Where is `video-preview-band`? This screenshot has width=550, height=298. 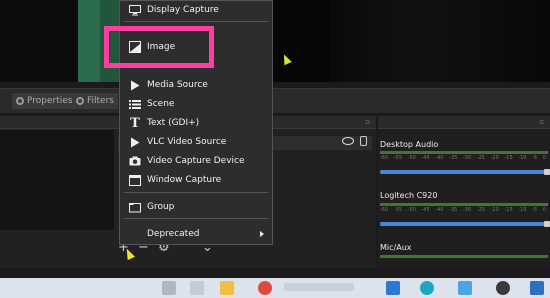
video-preview-band is located at coordinates (440, 41).